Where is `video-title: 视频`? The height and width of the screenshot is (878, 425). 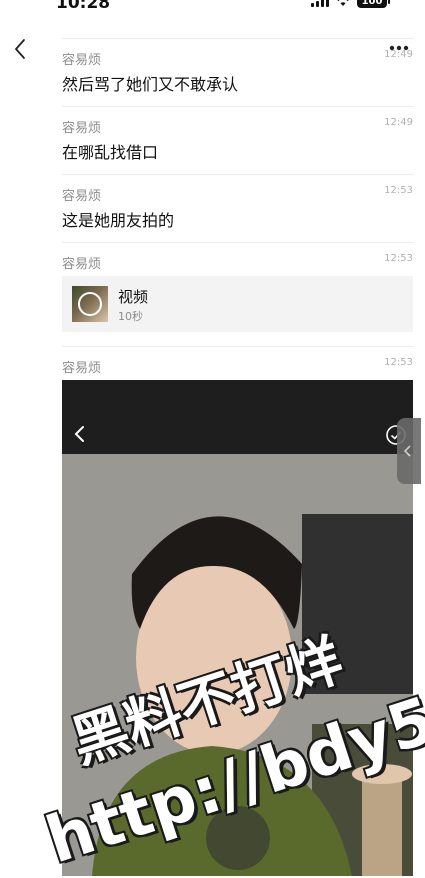
video-title: 视频 is located at coordinates (133, 297).